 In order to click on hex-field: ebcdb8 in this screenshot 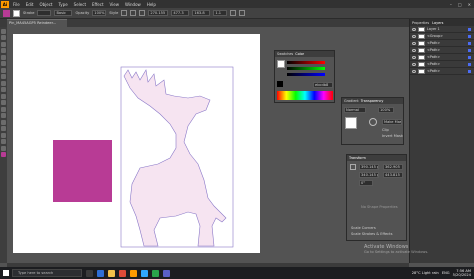, I will do `click(323, 85)`.